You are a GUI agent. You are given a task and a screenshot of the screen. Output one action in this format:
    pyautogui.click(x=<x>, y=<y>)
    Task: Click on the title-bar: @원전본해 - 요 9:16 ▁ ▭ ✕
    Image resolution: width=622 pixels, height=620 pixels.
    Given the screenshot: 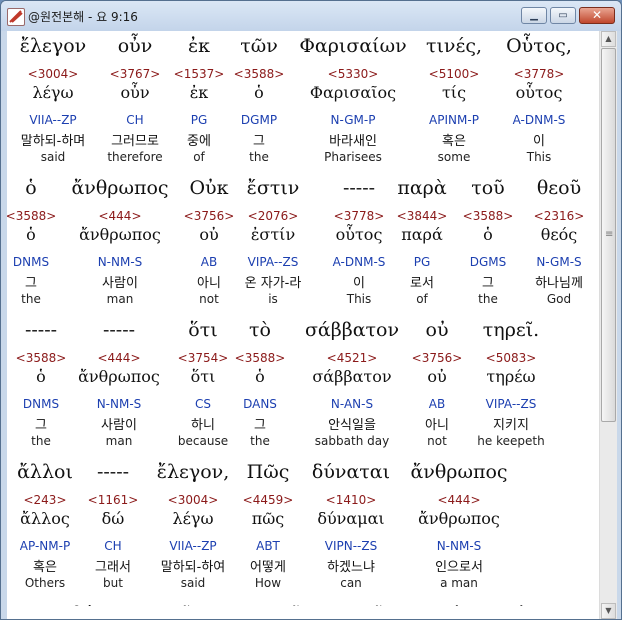 What is the action you would take?
    pyautogui.click(x=311, y=16)
    